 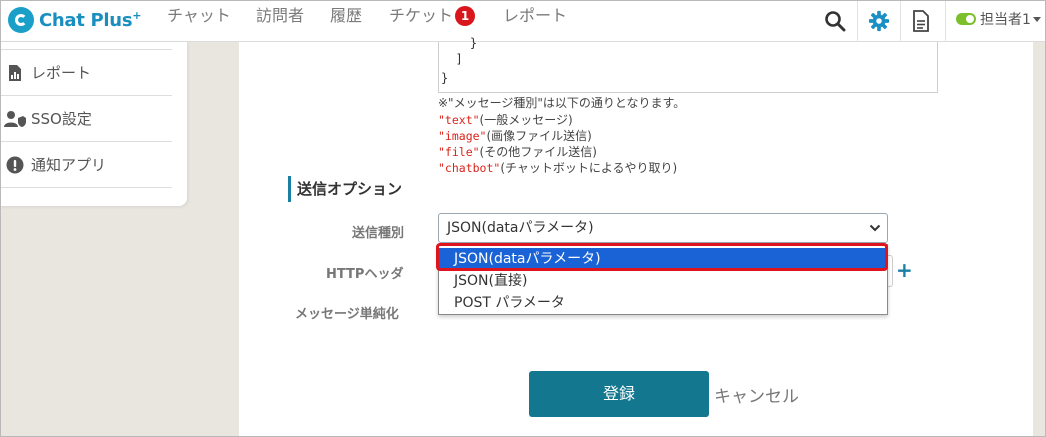 What do you see at coordinates (505, 120) in the screenshot?
I see `message-type-text: "text"(一般メッセージ)` at bounding box center [505, 120].